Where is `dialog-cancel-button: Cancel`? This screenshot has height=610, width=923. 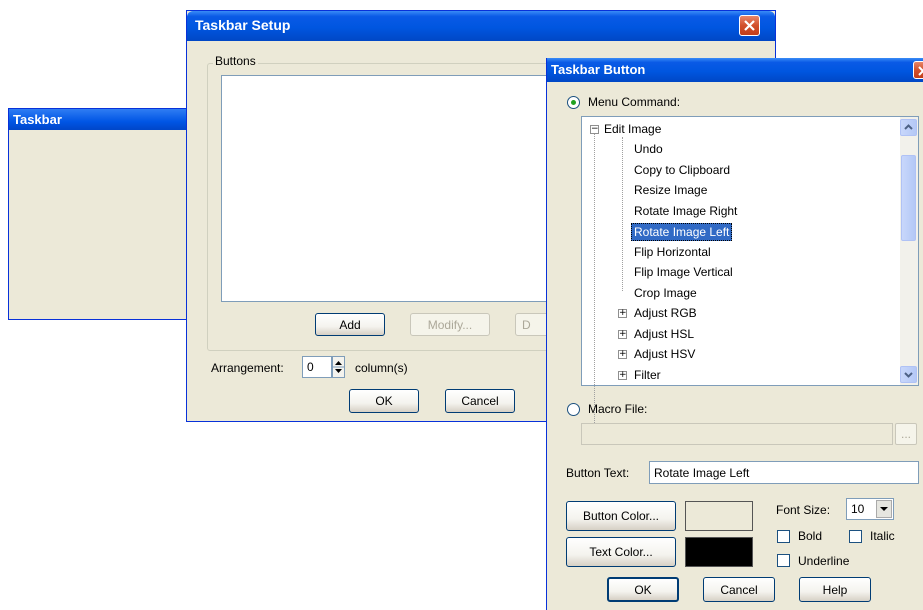
dialog-cancel-button: Cancel is located at coordinates (739, 589).